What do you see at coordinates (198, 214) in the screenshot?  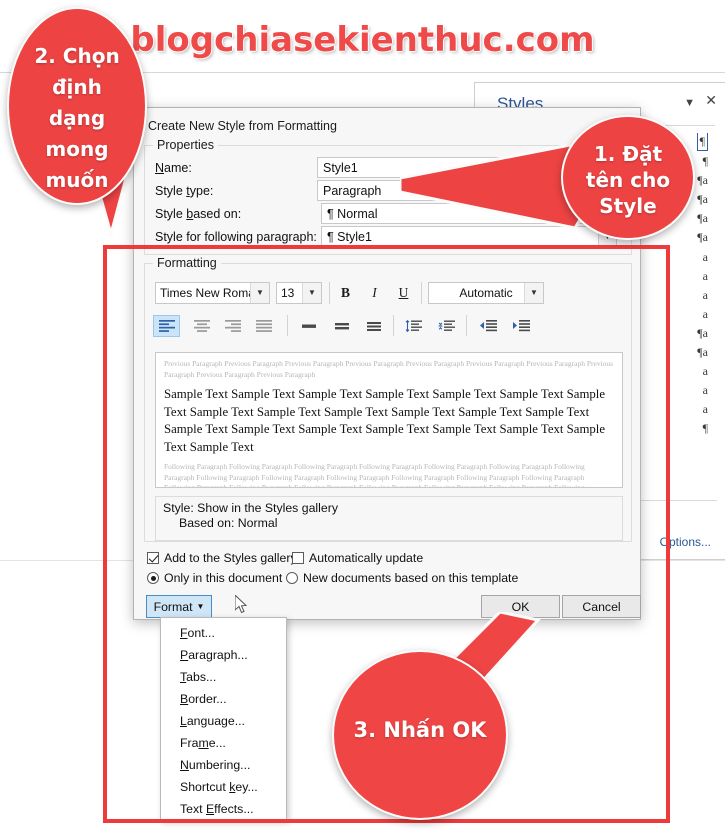 I see `style-based-on-label: Style based on:` at bounding box center [198, 214].